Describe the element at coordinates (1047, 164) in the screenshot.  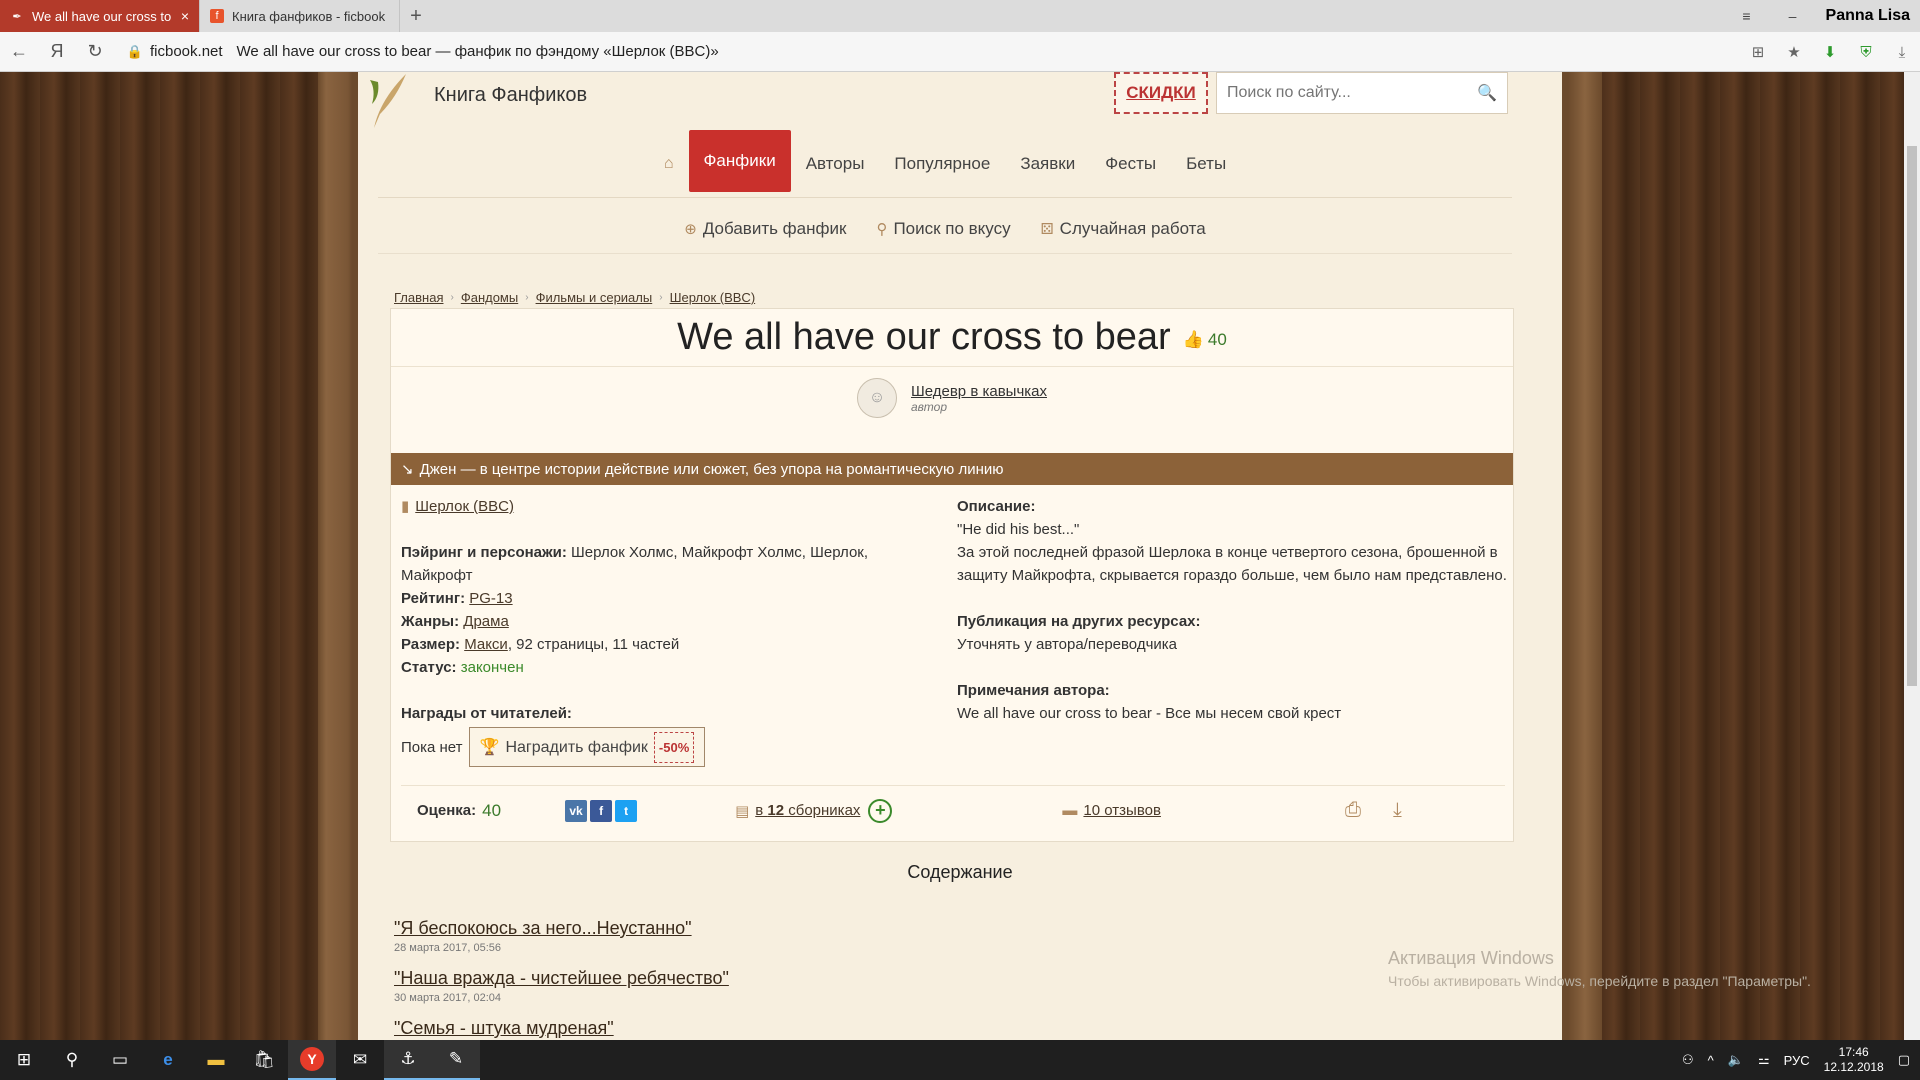
I see `nav-requests: Заявки` at that location.